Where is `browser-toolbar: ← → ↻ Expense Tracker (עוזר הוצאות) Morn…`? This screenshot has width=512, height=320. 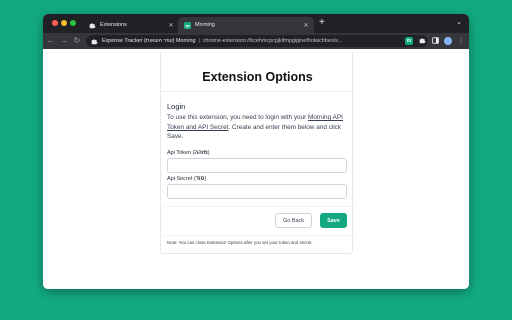
browser-toolbar: ← → ↻ Expense Tracker (עוזר הוצאות) Morn… is located at coordinates (256, 41).